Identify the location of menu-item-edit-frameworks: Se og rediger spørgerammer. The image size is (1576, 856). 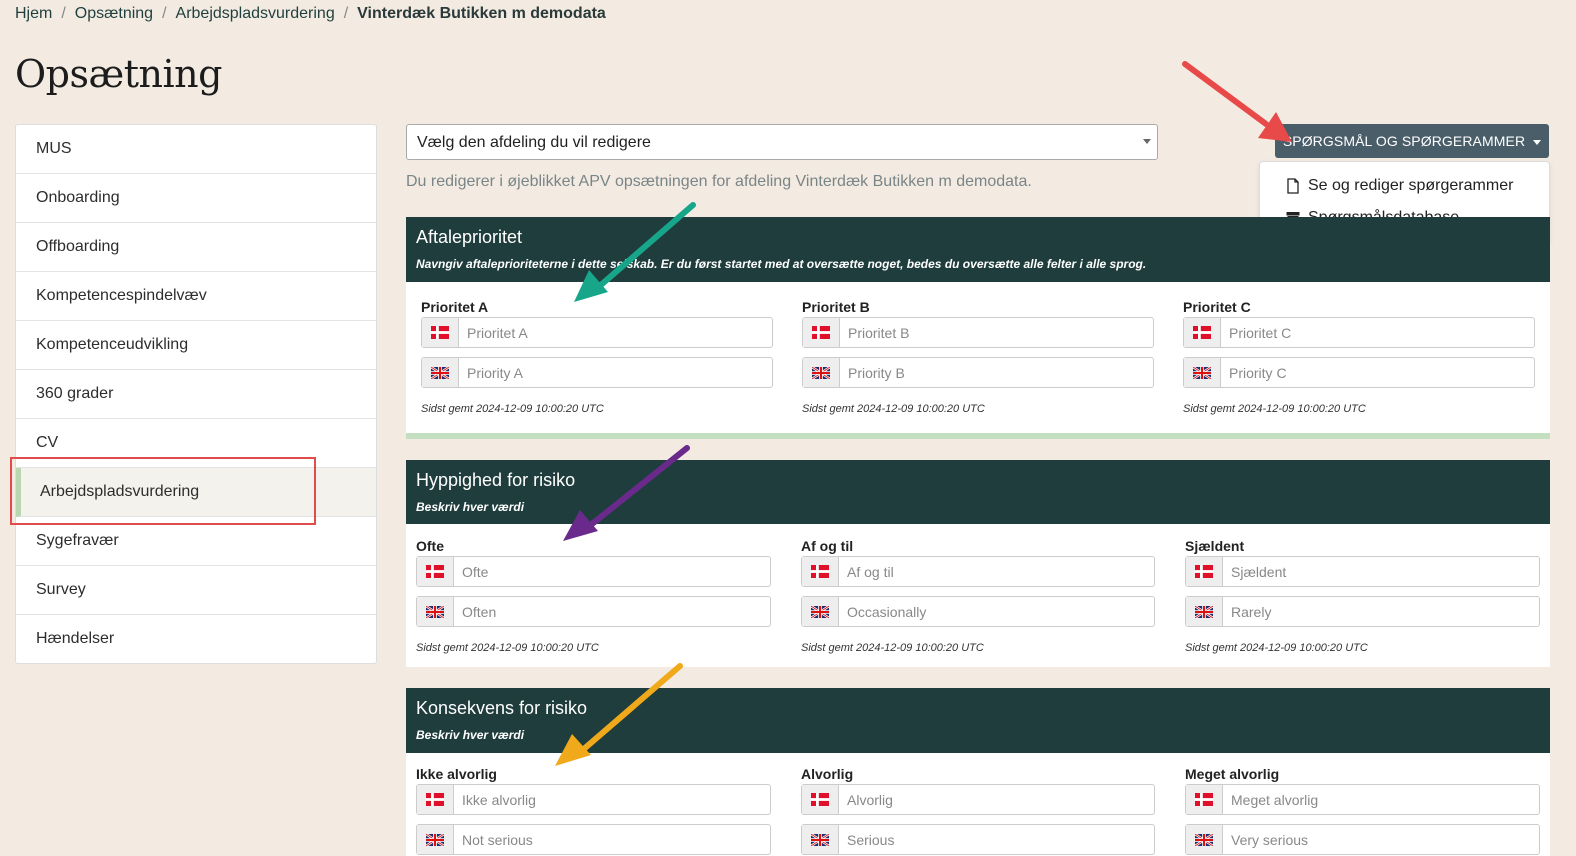
(1399, 186).